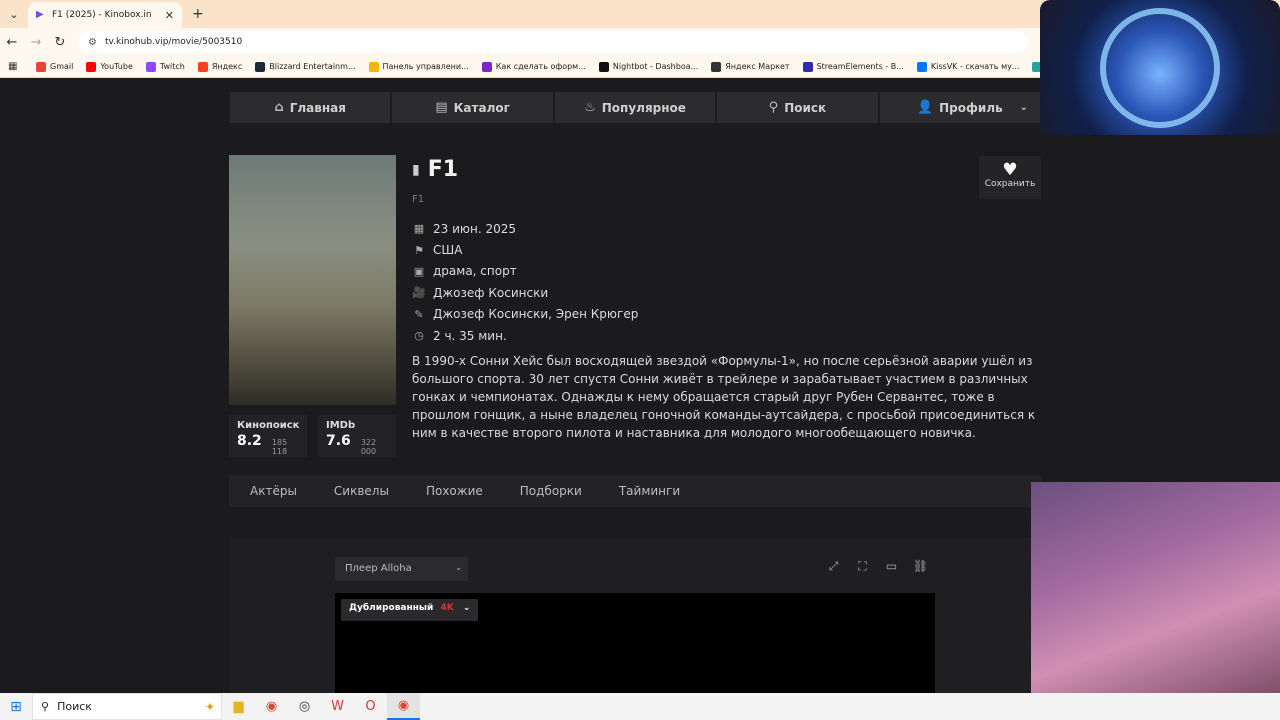 This screenshot has height=720, width=1280. I want to click on genre-icon: ▣, so click(419, 271).